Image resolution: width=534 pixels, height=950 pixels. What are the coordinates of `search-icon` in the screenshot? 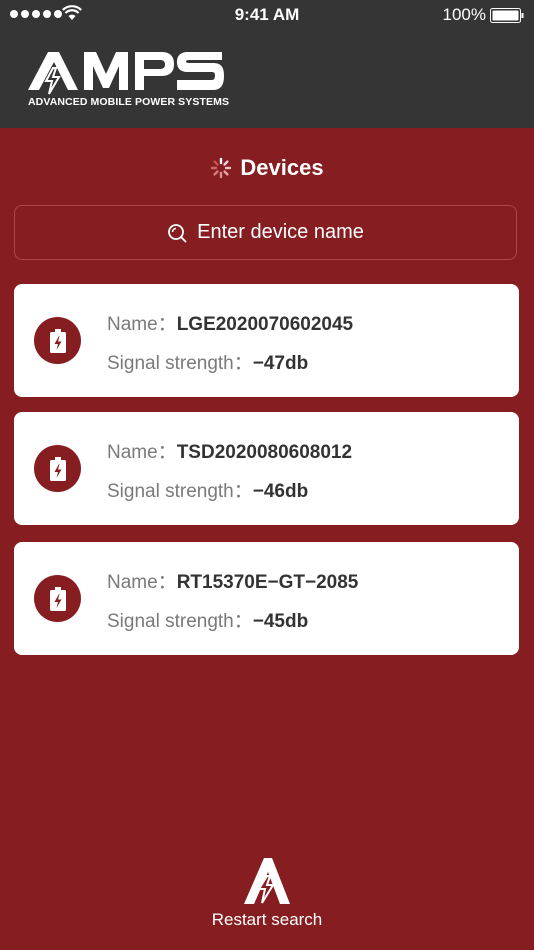 It's located at (177, 232).